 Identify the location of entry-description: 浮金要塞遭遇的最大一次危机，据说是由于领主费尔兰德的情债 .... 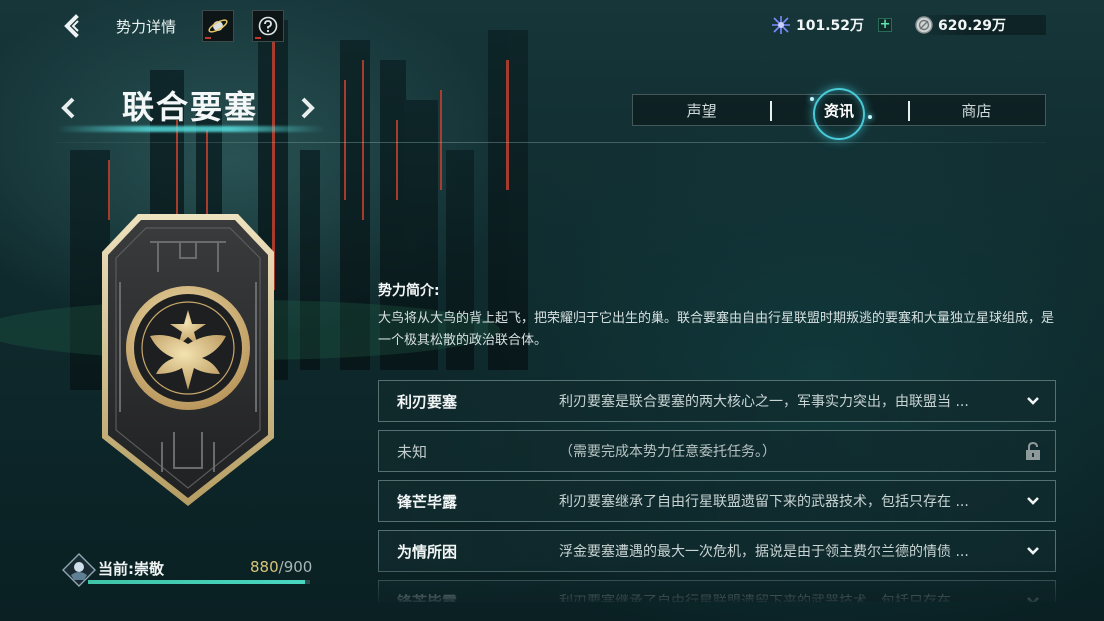
(764, 552).